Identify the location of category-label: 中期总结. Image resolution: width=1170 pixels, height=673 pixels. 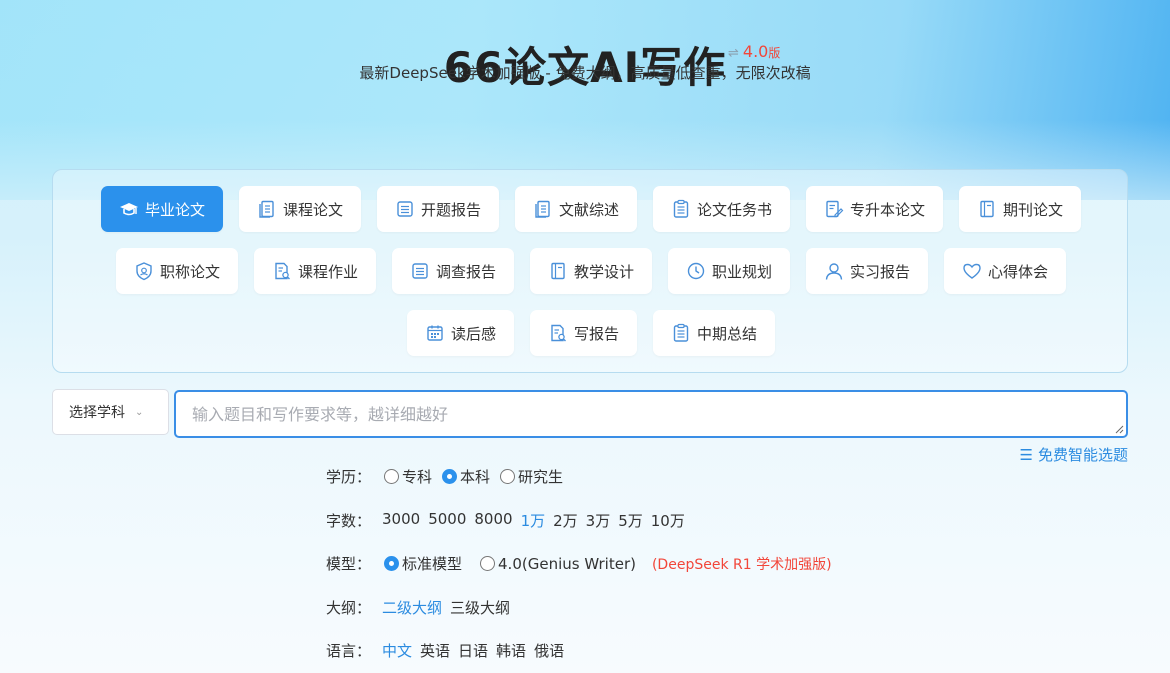
(727, 333).